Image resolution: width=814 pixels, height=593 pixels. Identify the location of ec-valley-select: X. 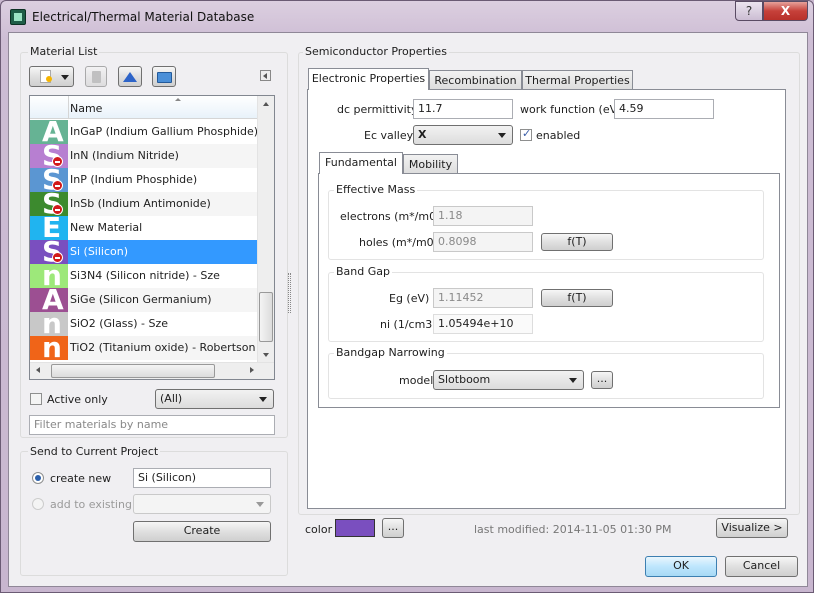
(463, 135).